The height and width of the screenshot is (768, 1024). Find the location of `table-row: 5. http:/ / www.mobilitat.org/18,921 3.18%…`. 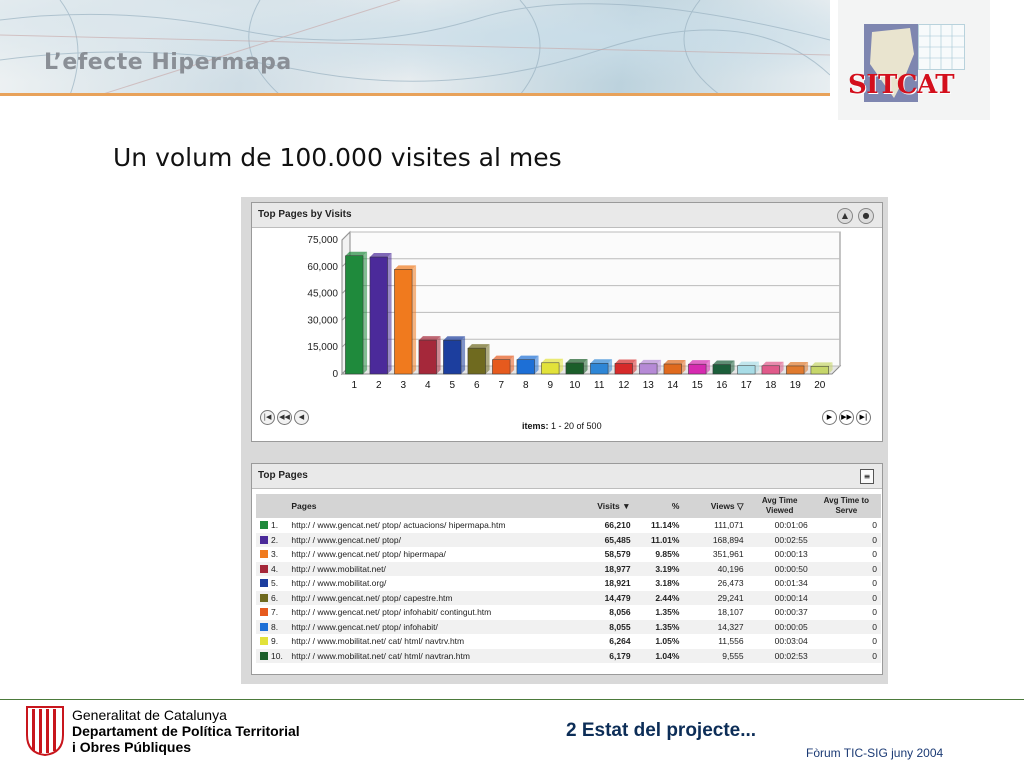

table-row: 5. http:/ / www.mobilitat.org/18,921 3.18%… is located at coordinates (568, 583).